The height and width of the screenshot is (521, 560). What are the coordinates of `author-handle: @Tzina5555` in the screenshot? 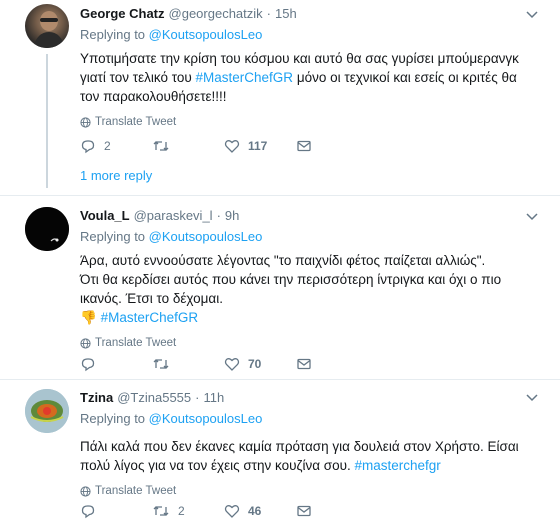 It's located at (154, 398).